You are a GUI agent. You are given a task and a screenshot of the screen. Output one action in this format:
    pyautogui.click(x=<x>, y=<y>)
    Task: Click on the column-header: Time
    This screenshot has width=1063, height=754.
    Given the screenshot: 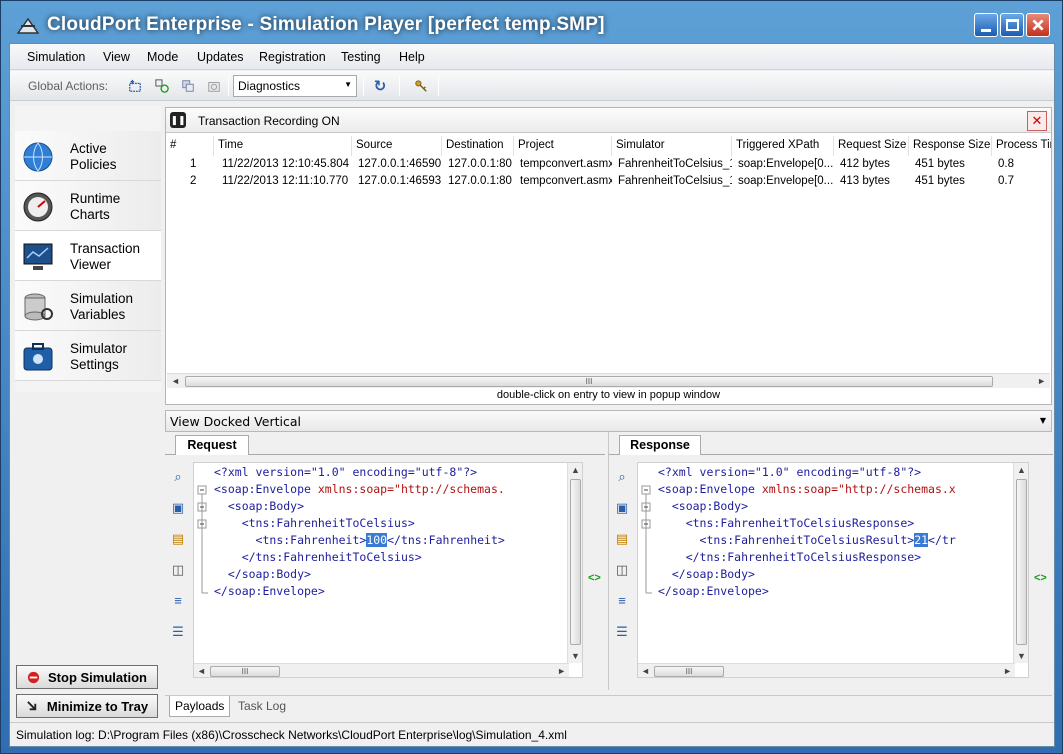 What is the action you would take?
    pyautogui.click(x=283, y=146)
    